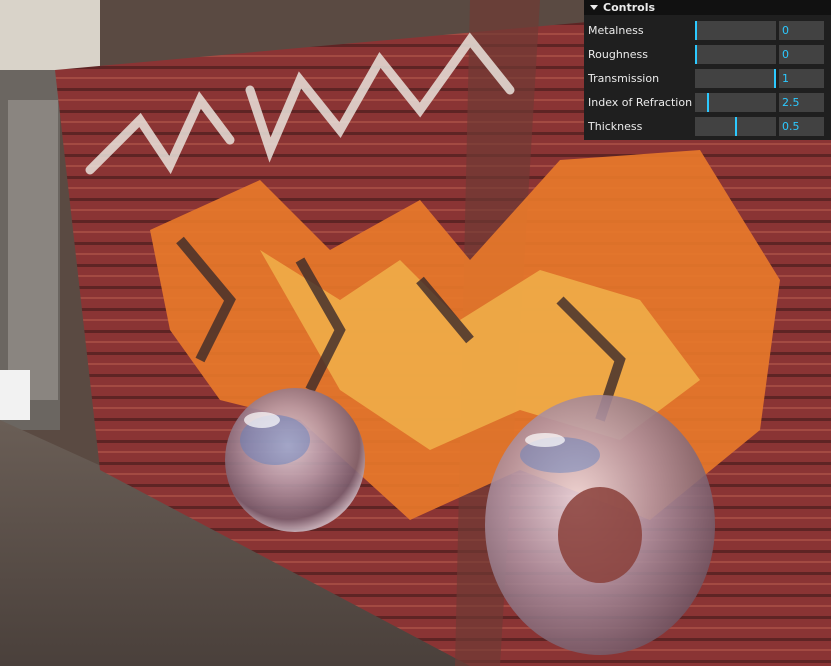  I want to click on roughness-input: 0, so click(801, 54).